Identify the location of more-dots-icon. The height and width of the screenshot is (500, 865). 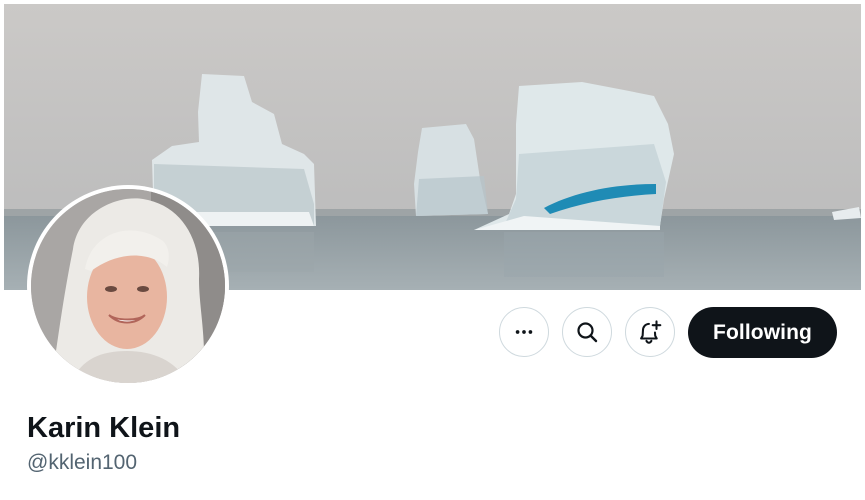
(524, 332).